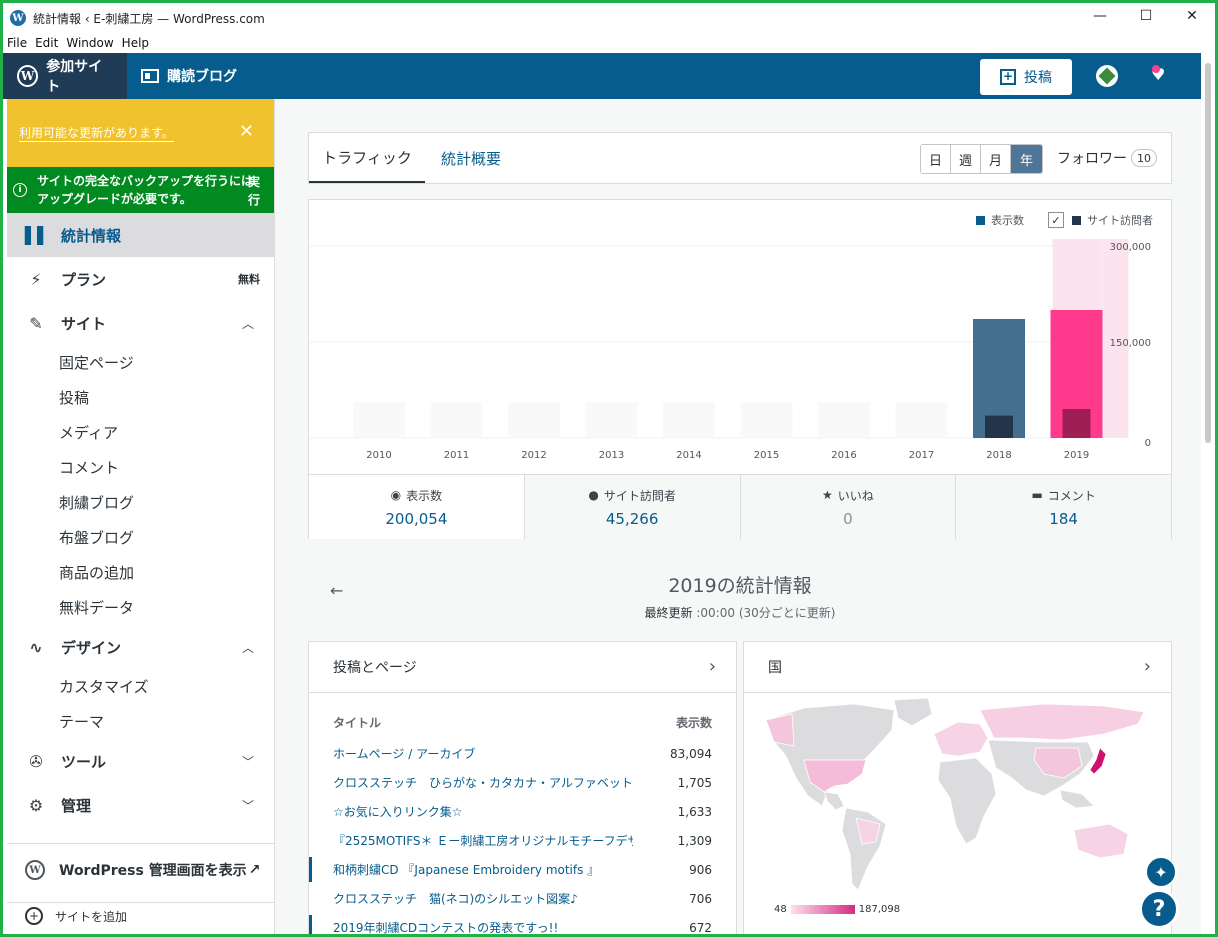 The height and width of the screenshot is (937, 1218). What do you see at coordinates (1159, 909) in the screenshot?
I see `help-button: ?` at bounding box center [1159, 909].